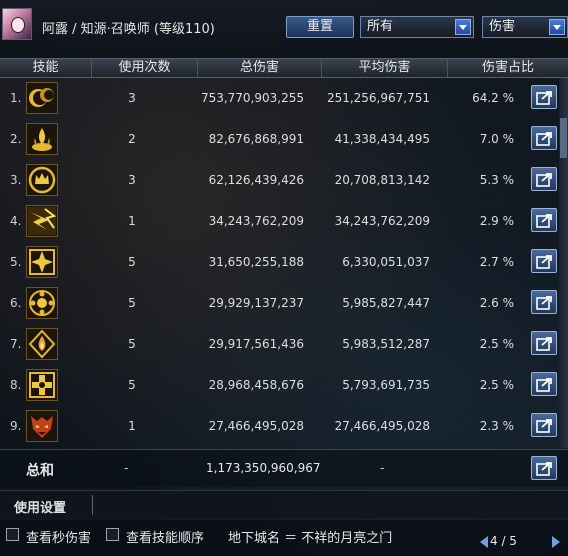 Image resolution: width=568 pixels, height=556 pixels. What do you see at coordinates (496, 385) in the screenshot?
I see `damage-share: 2.5 %` at bounding box center [496, 385].